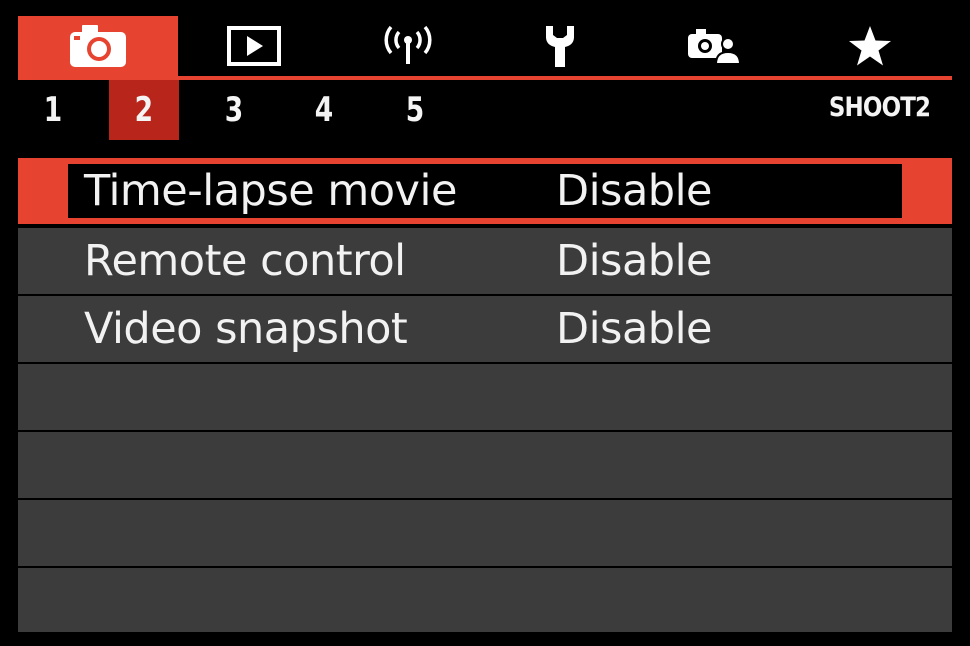 The width and height of the screenshot is (970, 646). What do you see at coordinates (270, 191) in the screenshot?
I see `menu-item-label: Time-lapse movie` at bounding box center [270, 191].